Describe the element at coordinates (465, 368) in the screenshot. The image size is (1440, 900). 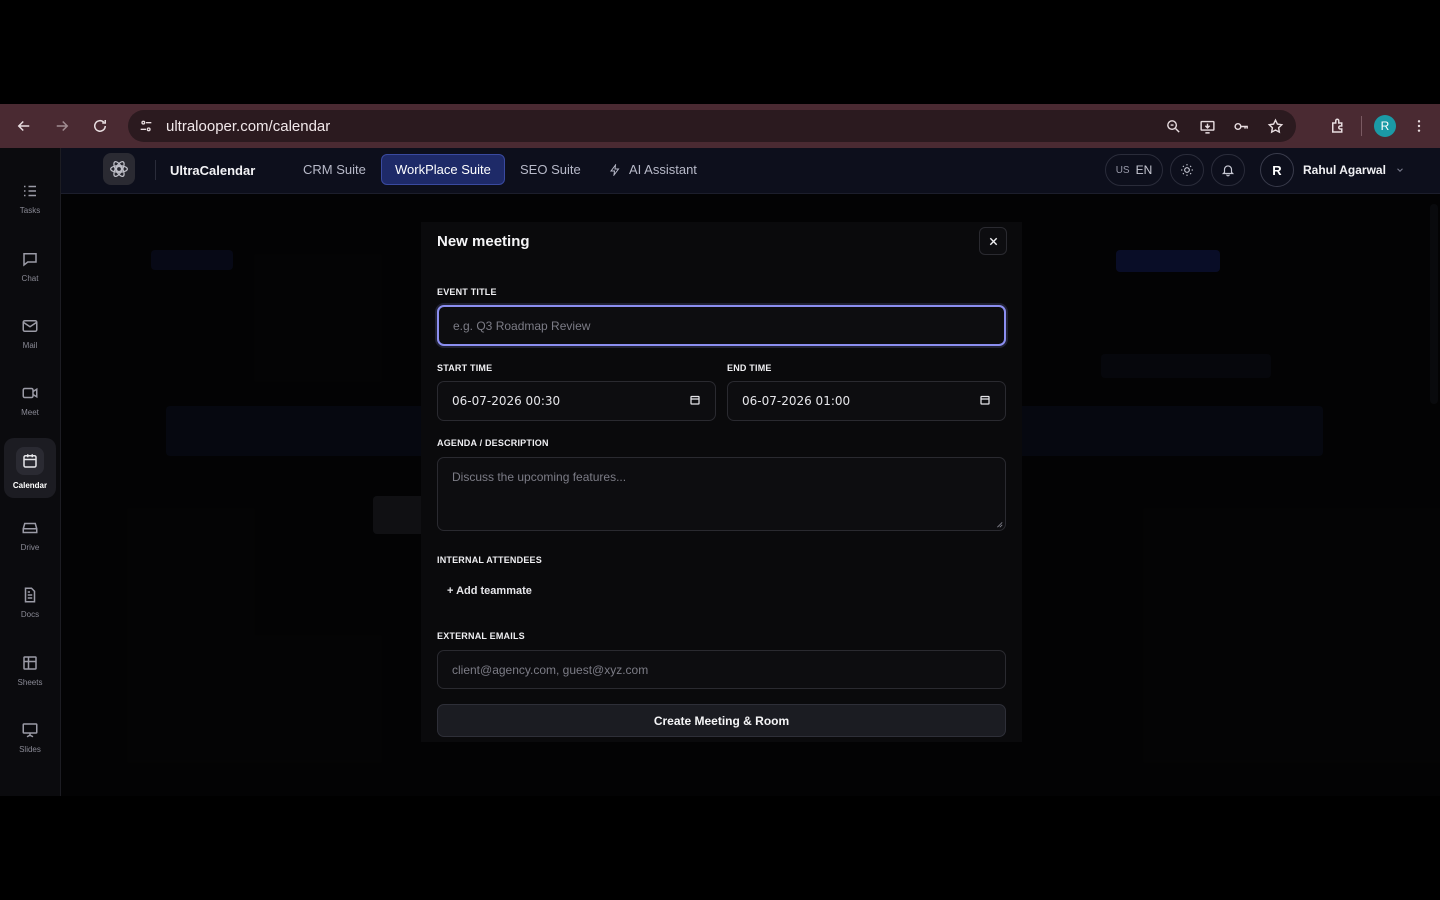
I see `start-time-label: START TIME` at that location.